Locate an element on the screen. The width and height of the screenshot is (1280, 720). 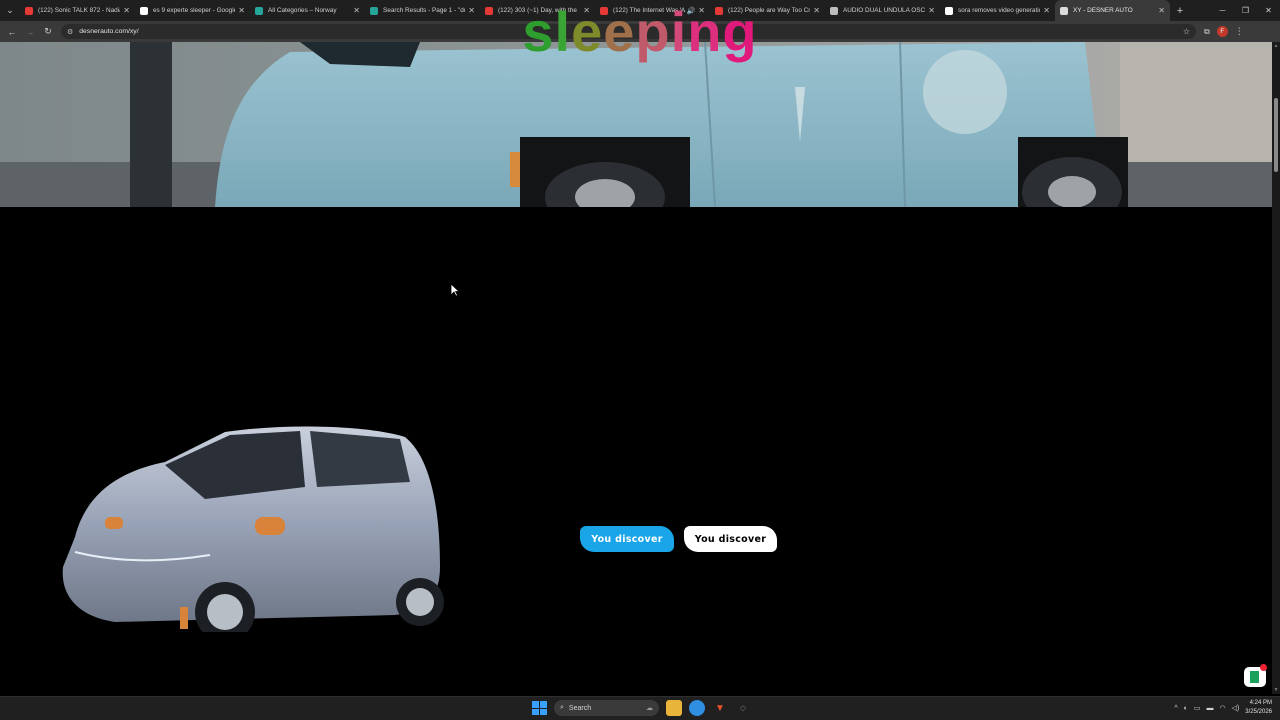
tab-search-icon: ⌄ is located at coordinates (10, 10).